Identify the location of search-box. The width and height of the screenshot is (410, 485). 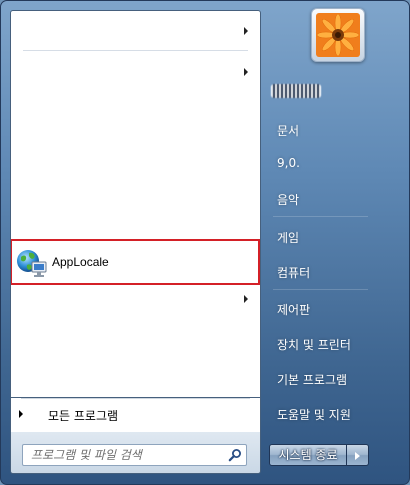
(134, 455).